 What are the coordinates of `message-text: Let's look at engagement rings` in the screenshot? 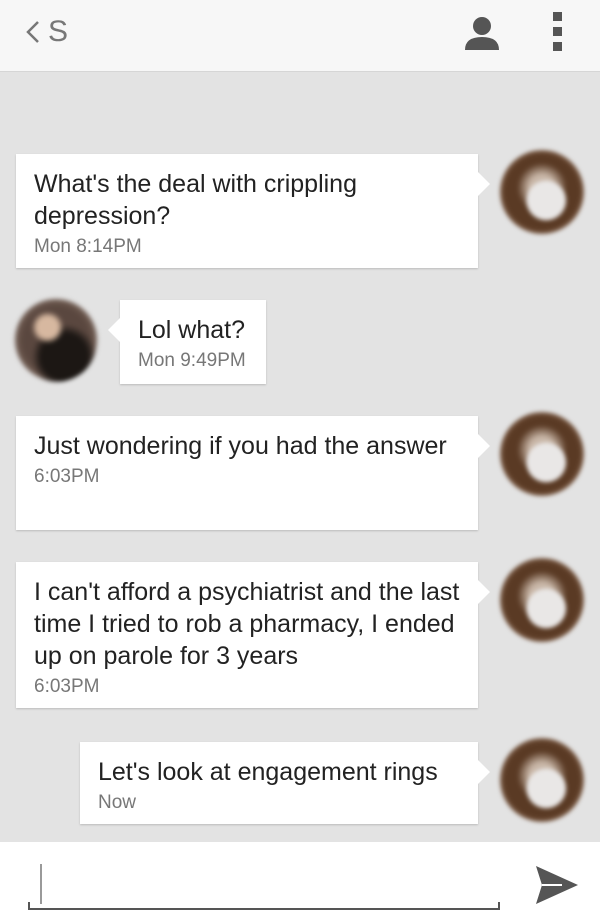 It's located at (268, 772).